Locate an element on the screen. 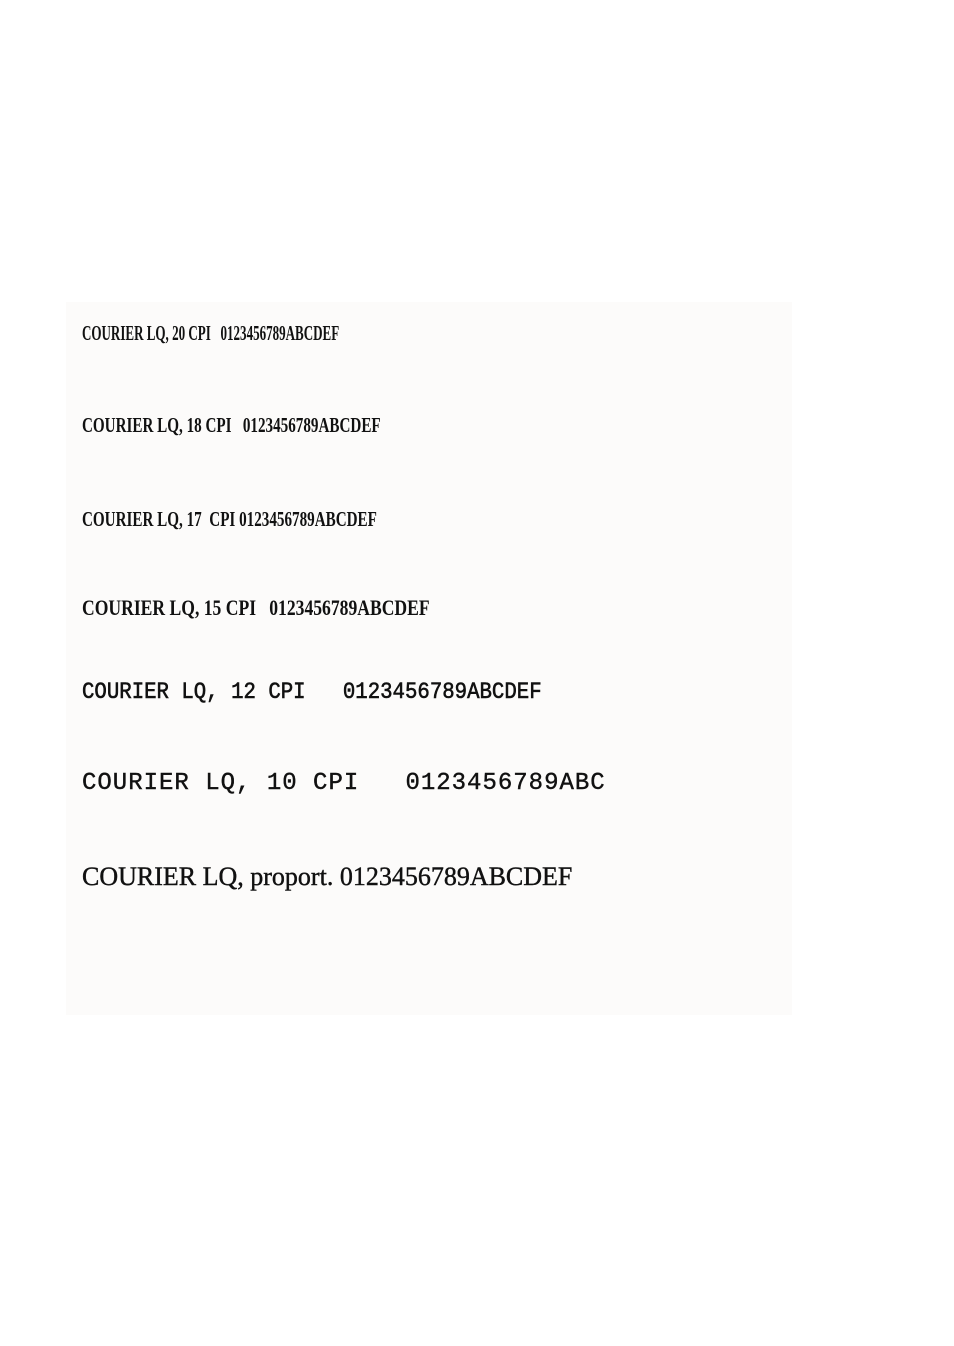  sample-line-17cpi: COURIER LQ, 17 CPI 0123456789ABCDEF is located at coordinates (229, 519).